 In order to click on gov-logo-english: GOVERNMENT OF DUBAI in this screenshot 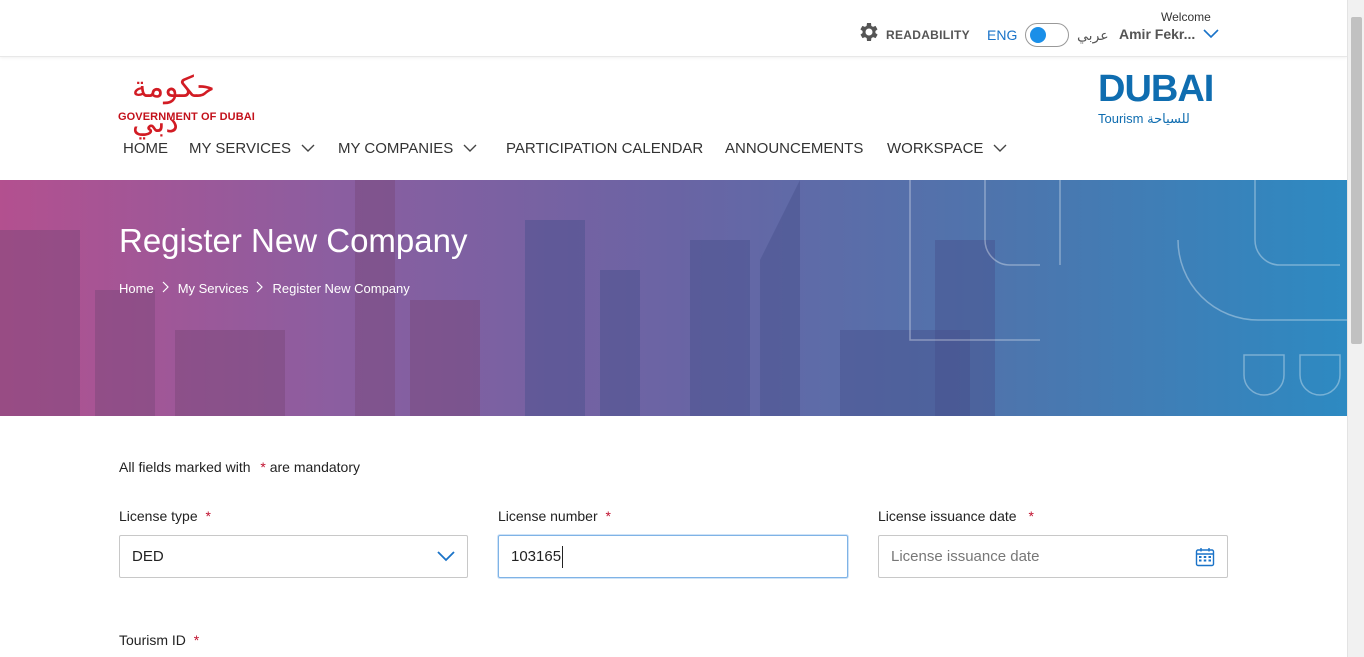, I will do `click(186, 117)`.